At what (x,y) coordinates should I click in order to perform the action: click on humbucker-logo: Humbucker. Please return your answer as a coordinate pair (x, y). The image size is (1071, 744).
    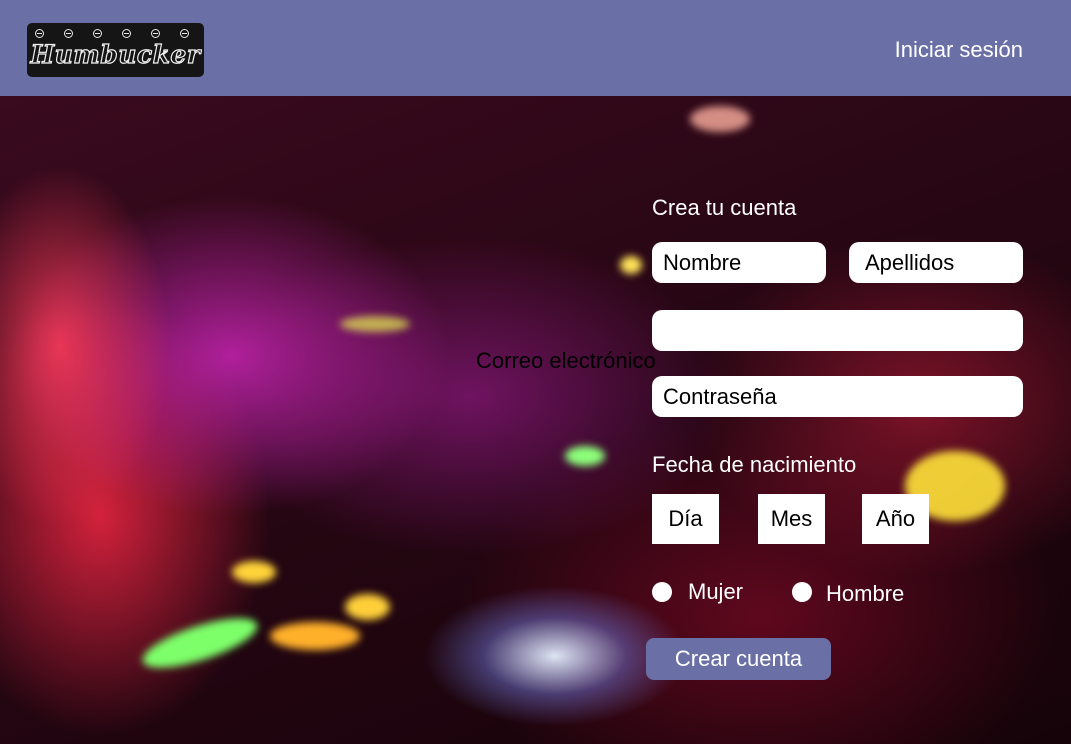
    Looking at the image, I should click on (115, 50).